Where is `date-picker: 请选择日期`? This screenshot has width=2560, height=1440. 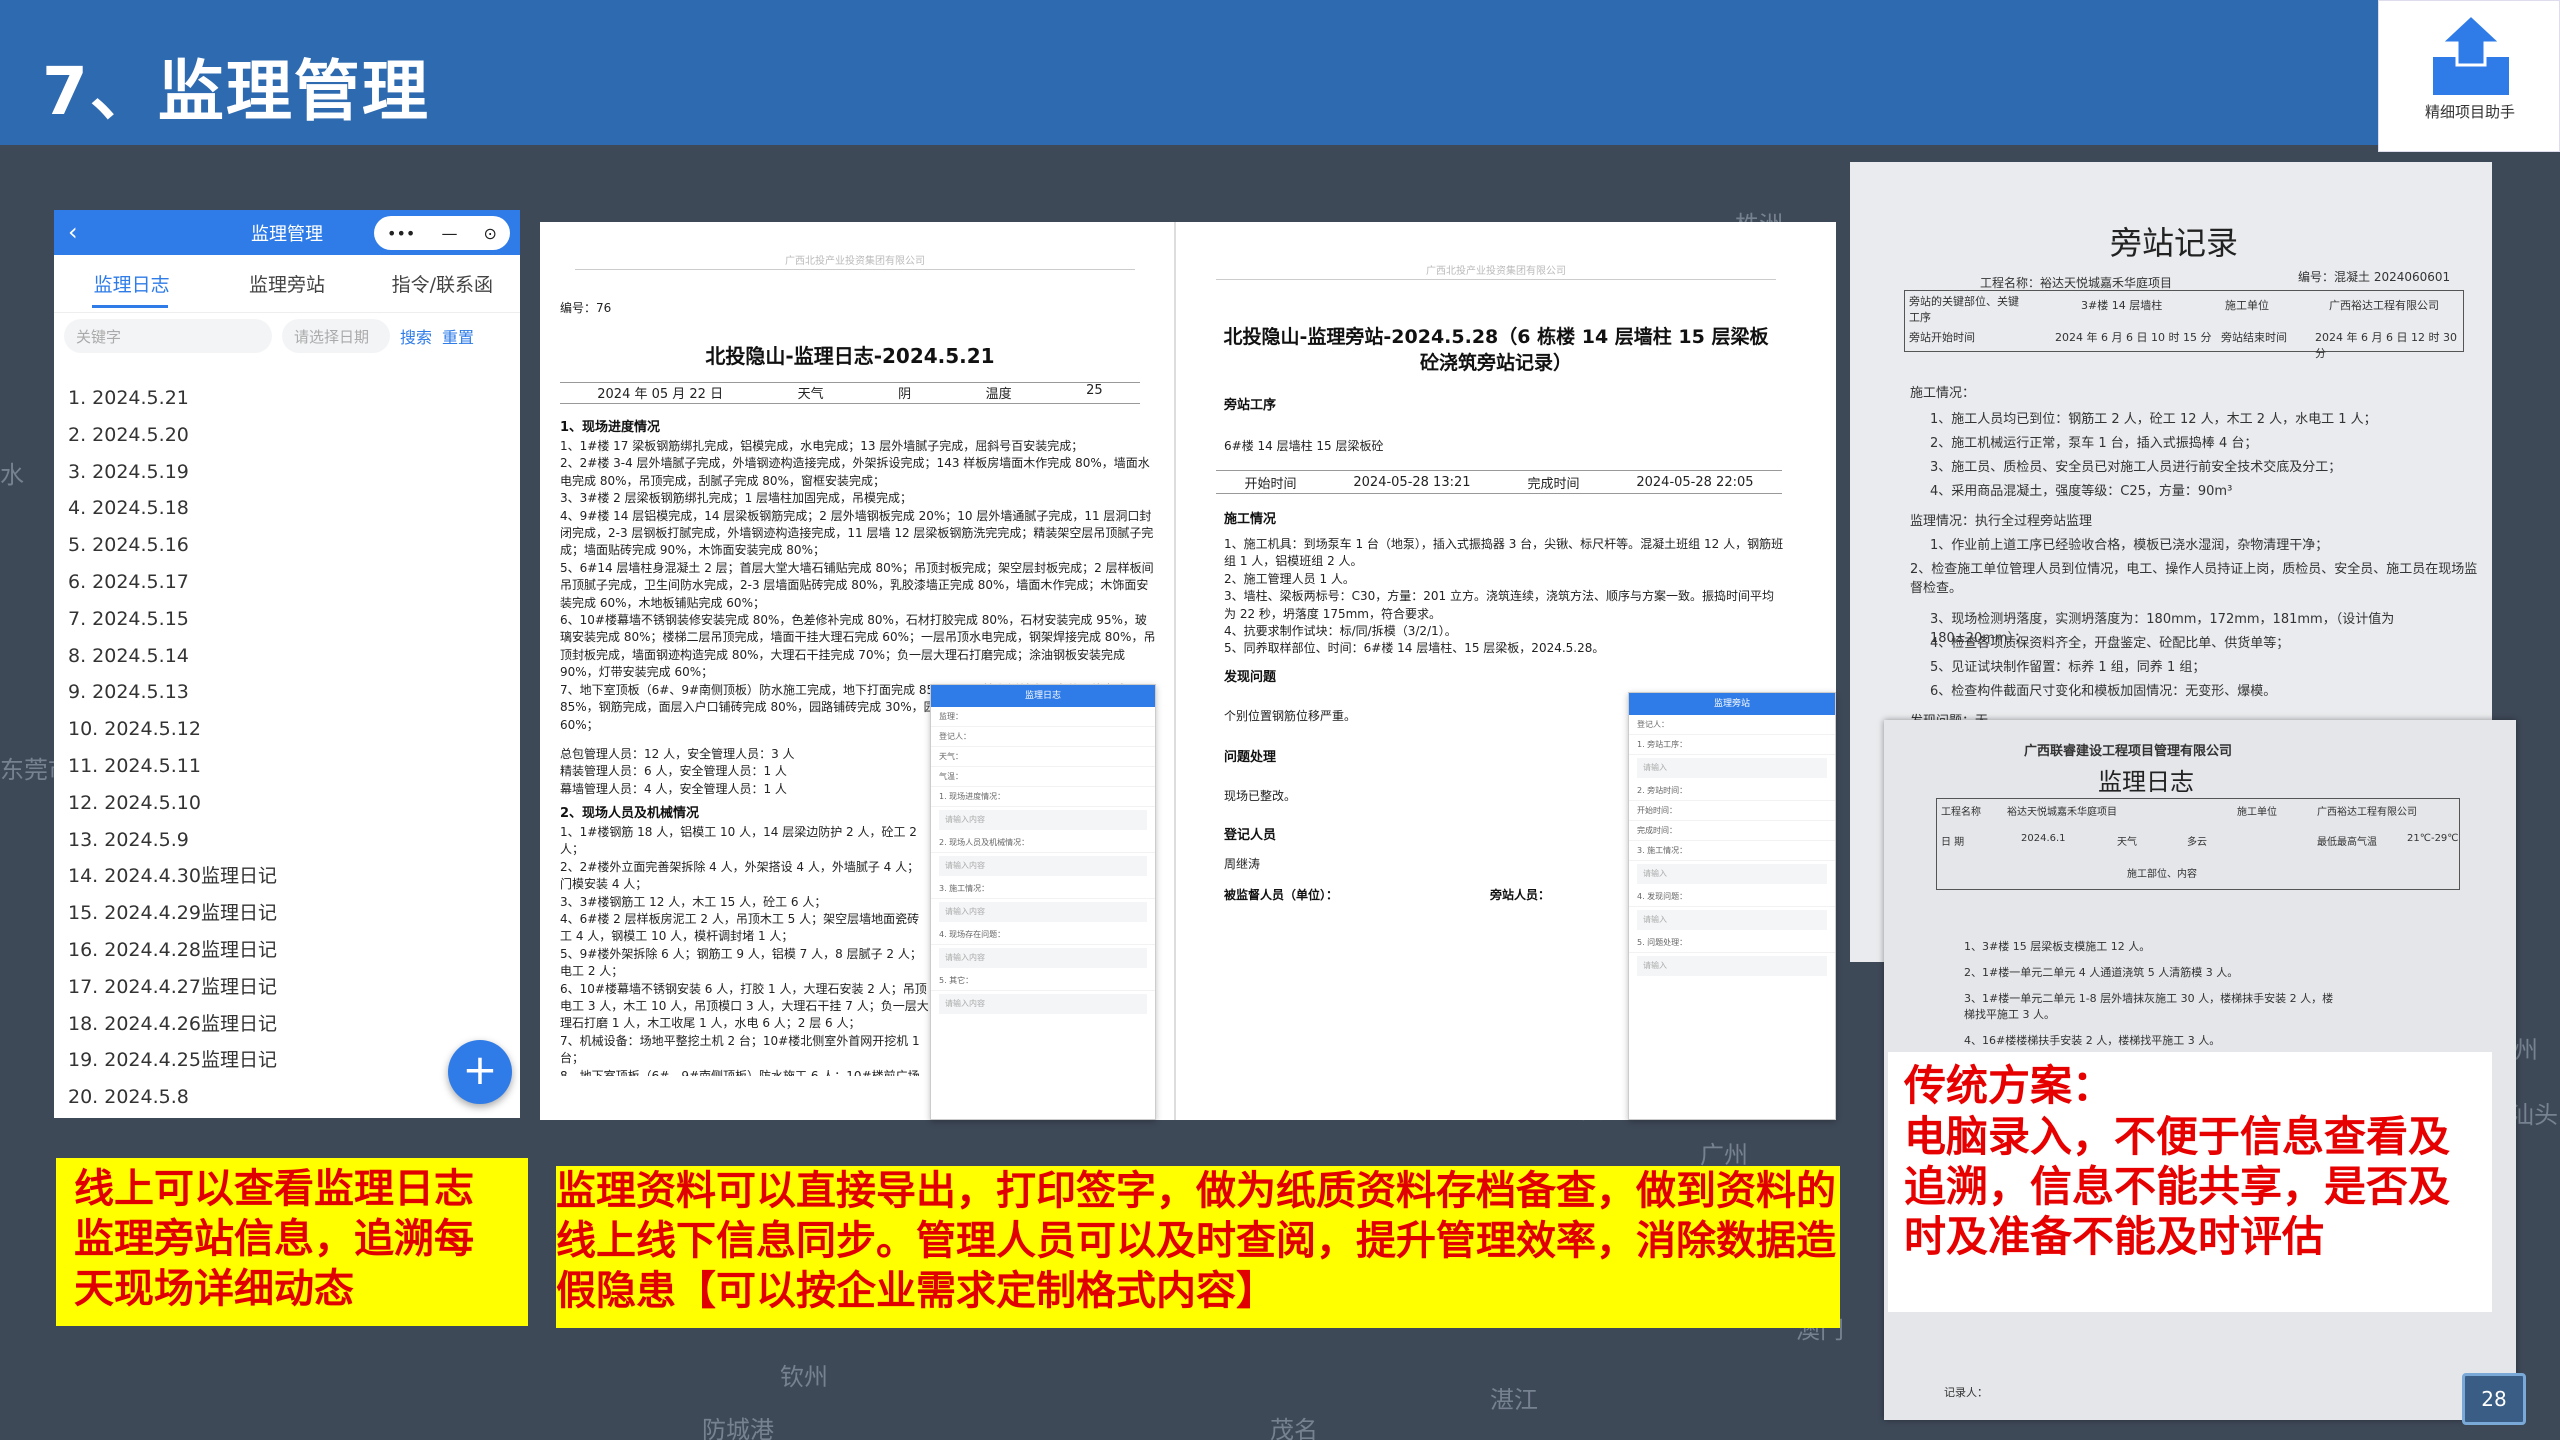 date-picker: 请选择日期 is located at coordinates (336, 336).